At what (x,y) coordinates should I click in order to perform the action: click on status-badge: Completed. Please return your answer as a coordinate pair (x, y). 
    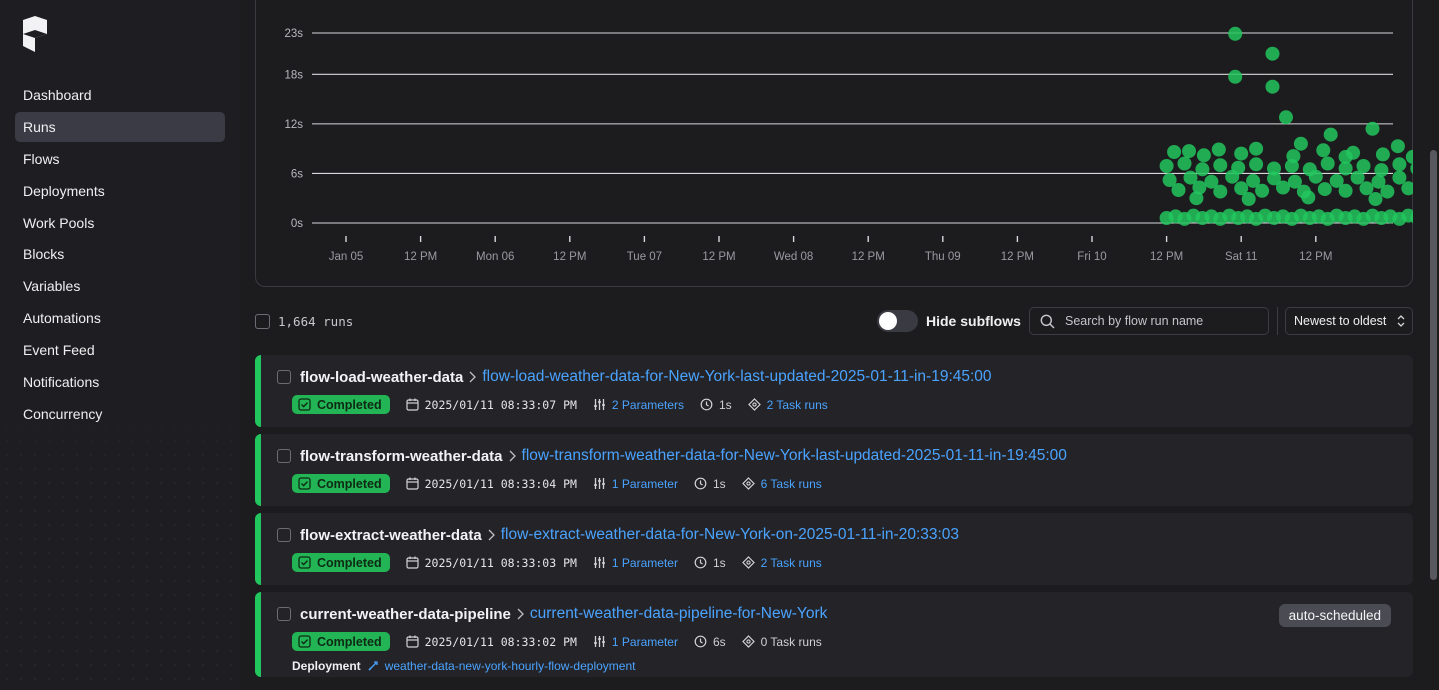
    Looking at the image, I should click on (341, 483).